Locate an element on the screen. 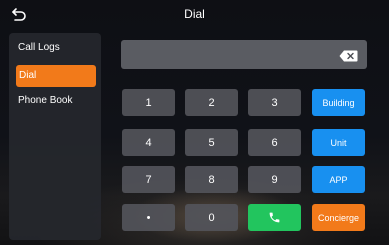 The image size is (389, 245). key-6: 6 is located at coordinates (274, 142).